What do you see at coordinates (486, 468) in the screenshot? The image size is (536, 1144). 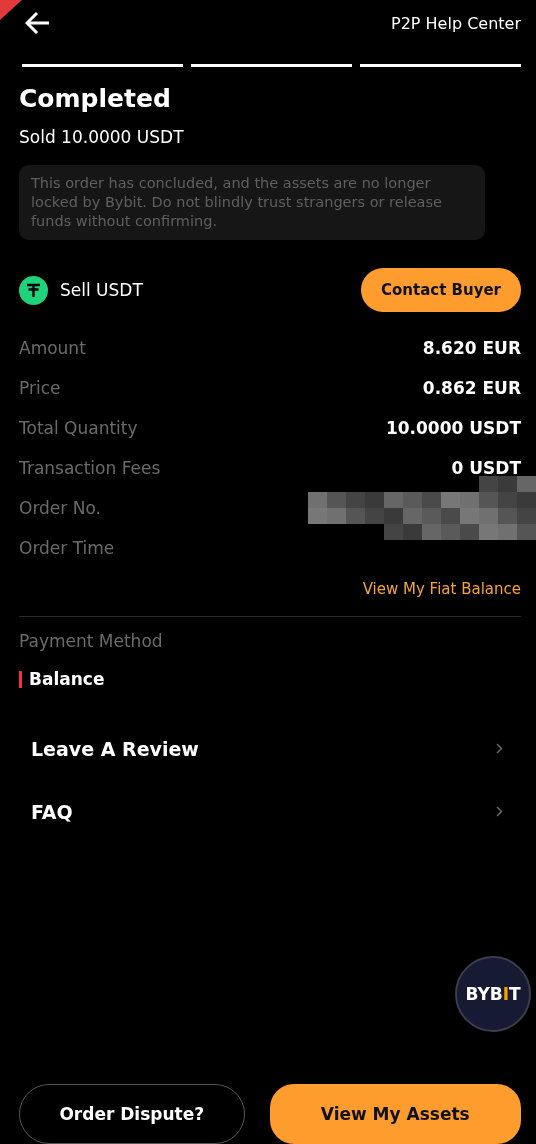 I see `detail-value: 0 USDT` at bounding box center [486, 468].